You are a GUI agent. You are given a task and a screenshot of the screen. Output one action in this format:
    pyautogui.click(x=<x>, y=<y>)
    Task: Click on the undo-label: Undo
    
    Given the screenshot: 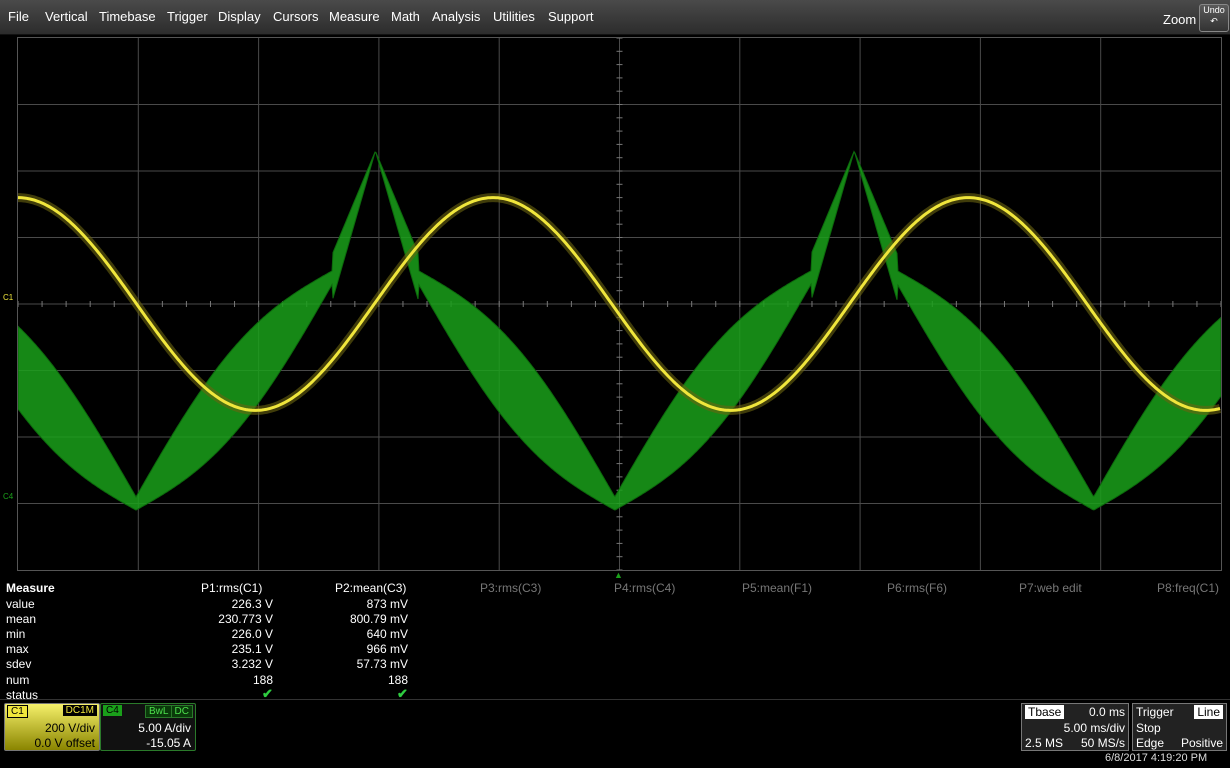 What is the action you would take?
    pyautogui.click(x=1214, y=10)
    